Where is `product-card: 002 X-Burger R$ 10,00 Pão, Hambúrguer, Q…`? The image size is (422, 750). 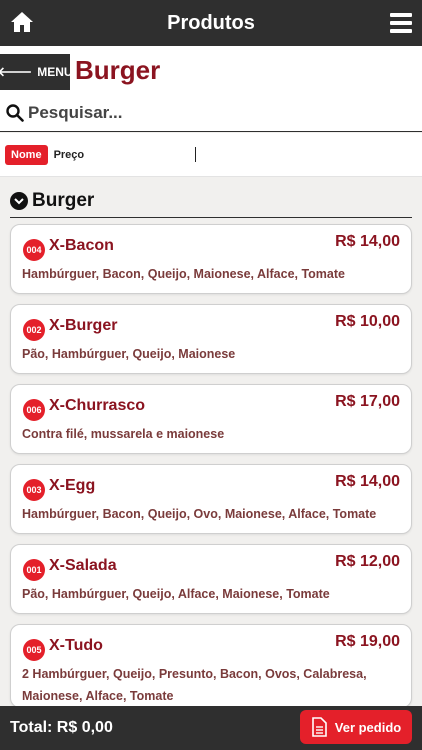 product-card: 002 X-Burger R$ 10,00 Pão, Hambúrguer, Q… is located at coordinates (211, 339).